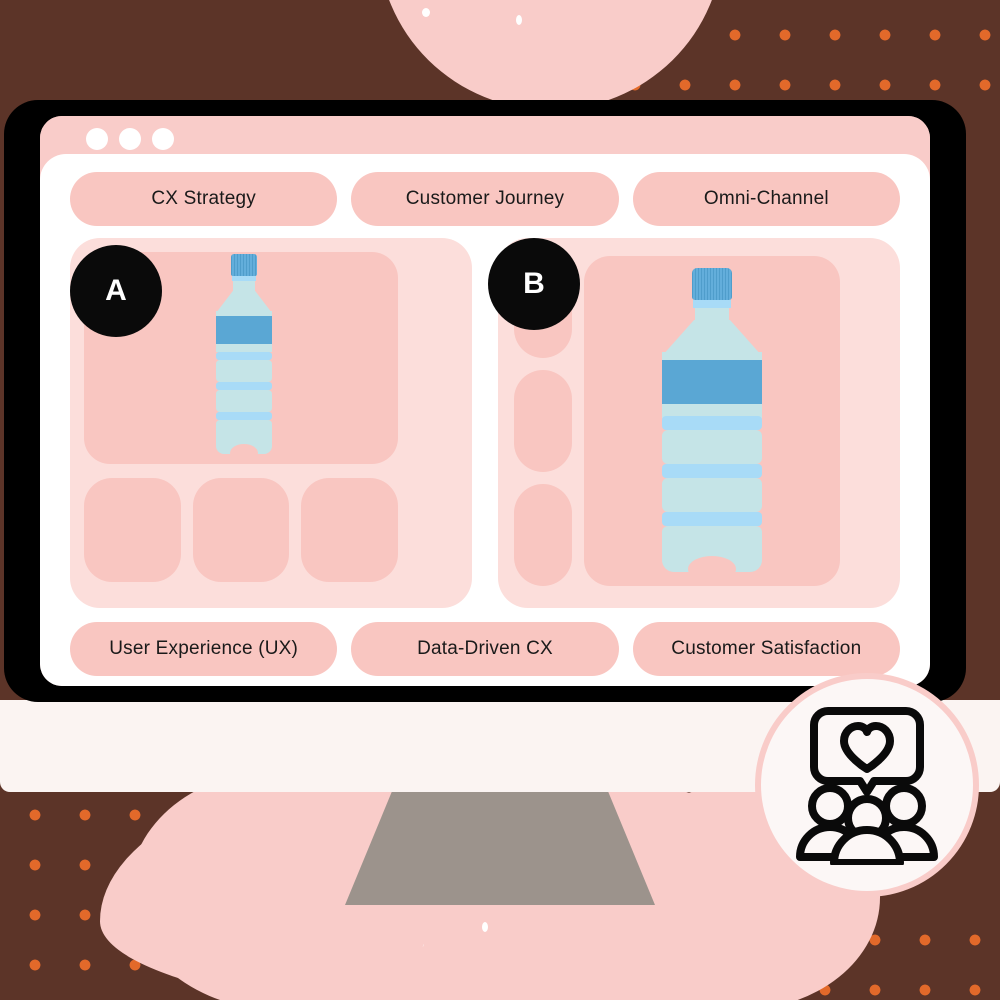 This screenshot has width=1000, height=1000. What do you see at coordinates (130, 139) in the screenshot?
I see `window-minimize-dot-icon` at bounding box center [130, 139].